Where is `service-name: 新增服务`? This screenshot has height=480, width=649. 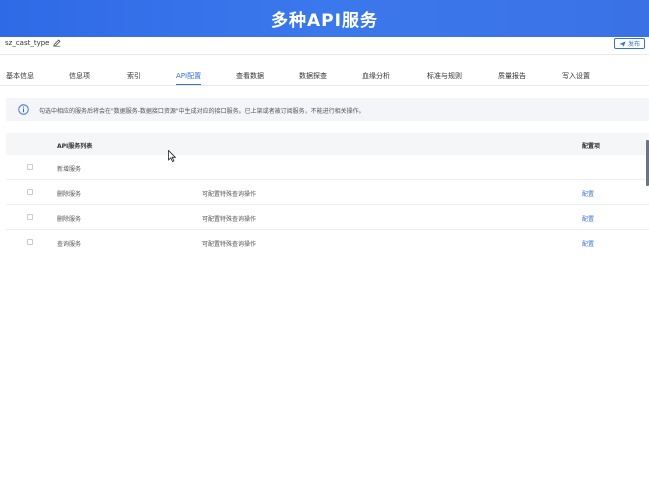
service-name: 新增服务 is located at coordinates (69, 169).